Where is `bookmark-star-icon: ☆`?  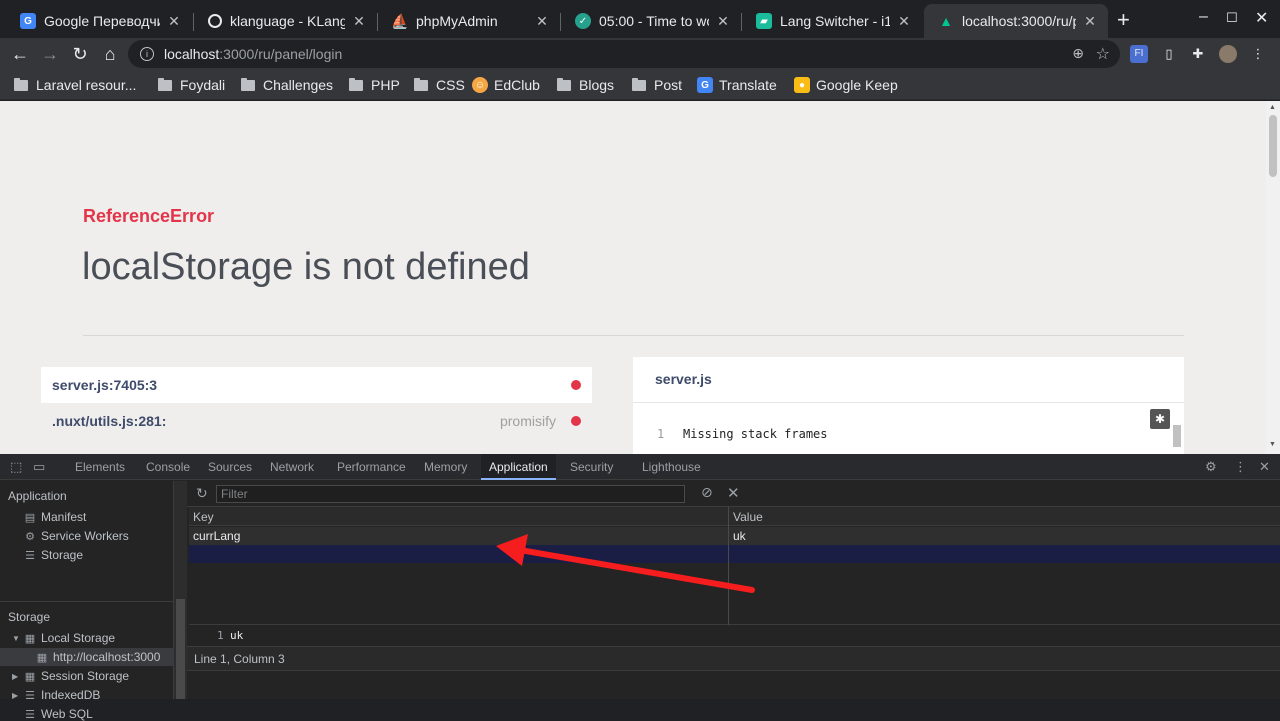 bookmark-star-icon: ☆ is located at coordinates (1103, 54).